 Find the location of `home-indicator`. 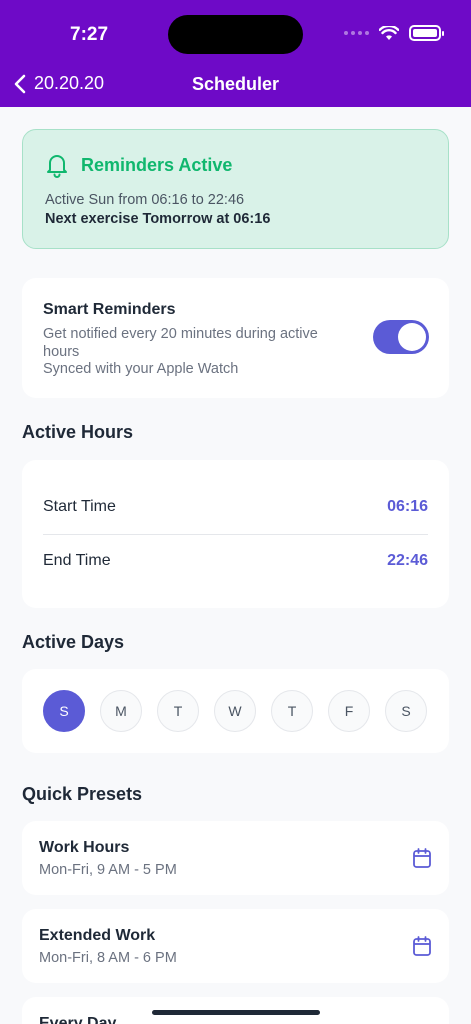

home-indicator is located at coordinates (236, 1012).